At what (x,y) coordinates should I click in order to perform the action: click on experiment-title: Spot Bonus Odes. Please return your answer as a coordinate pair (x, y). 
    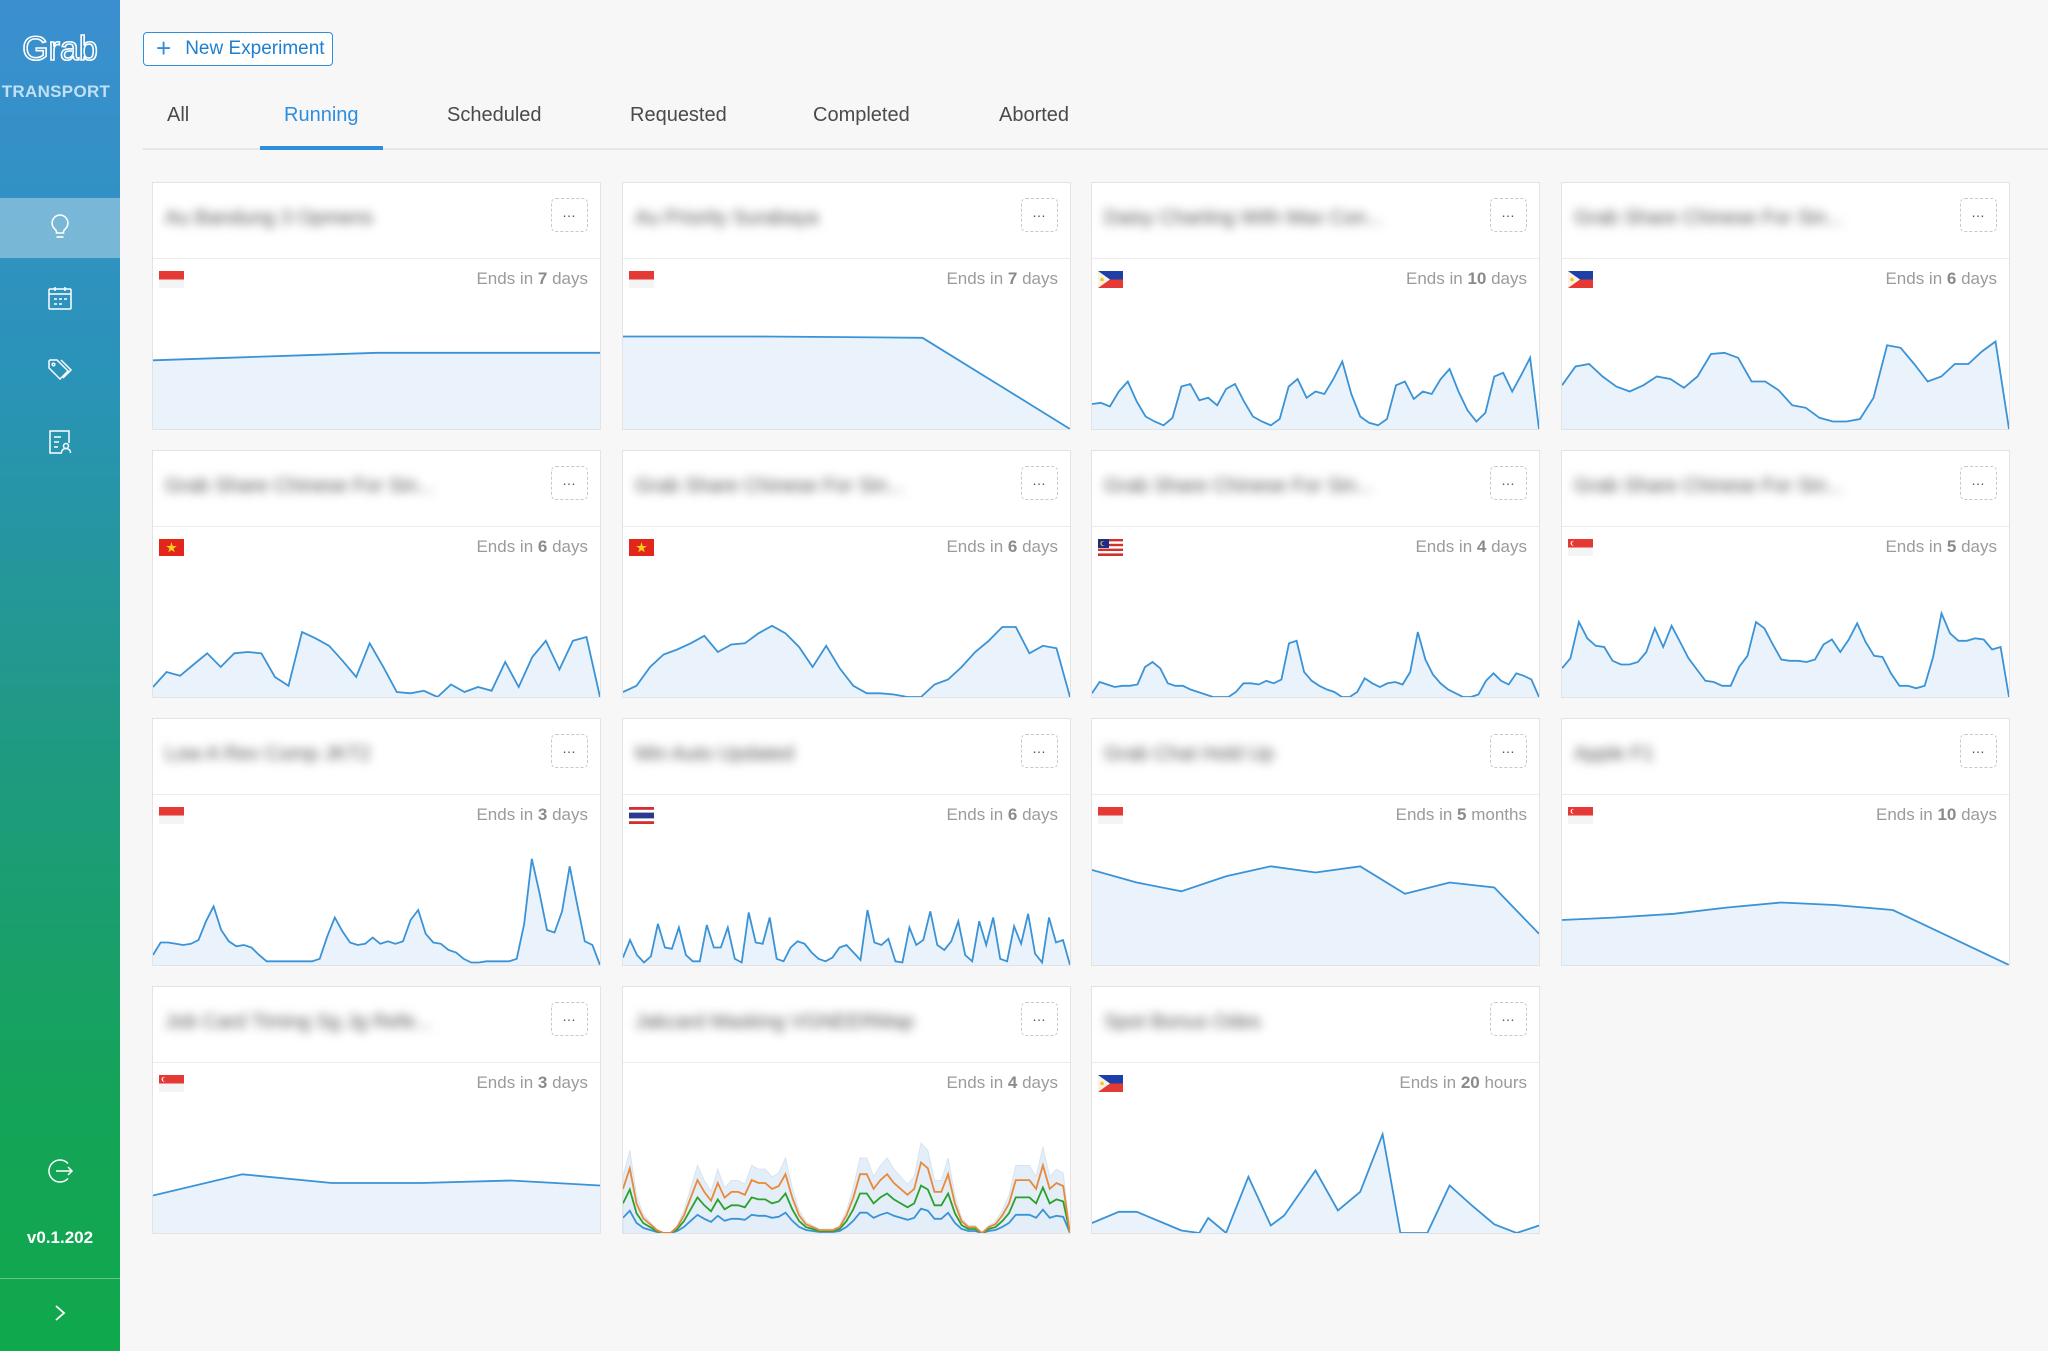
    Looking at the image, I should click on (1182, 1022).